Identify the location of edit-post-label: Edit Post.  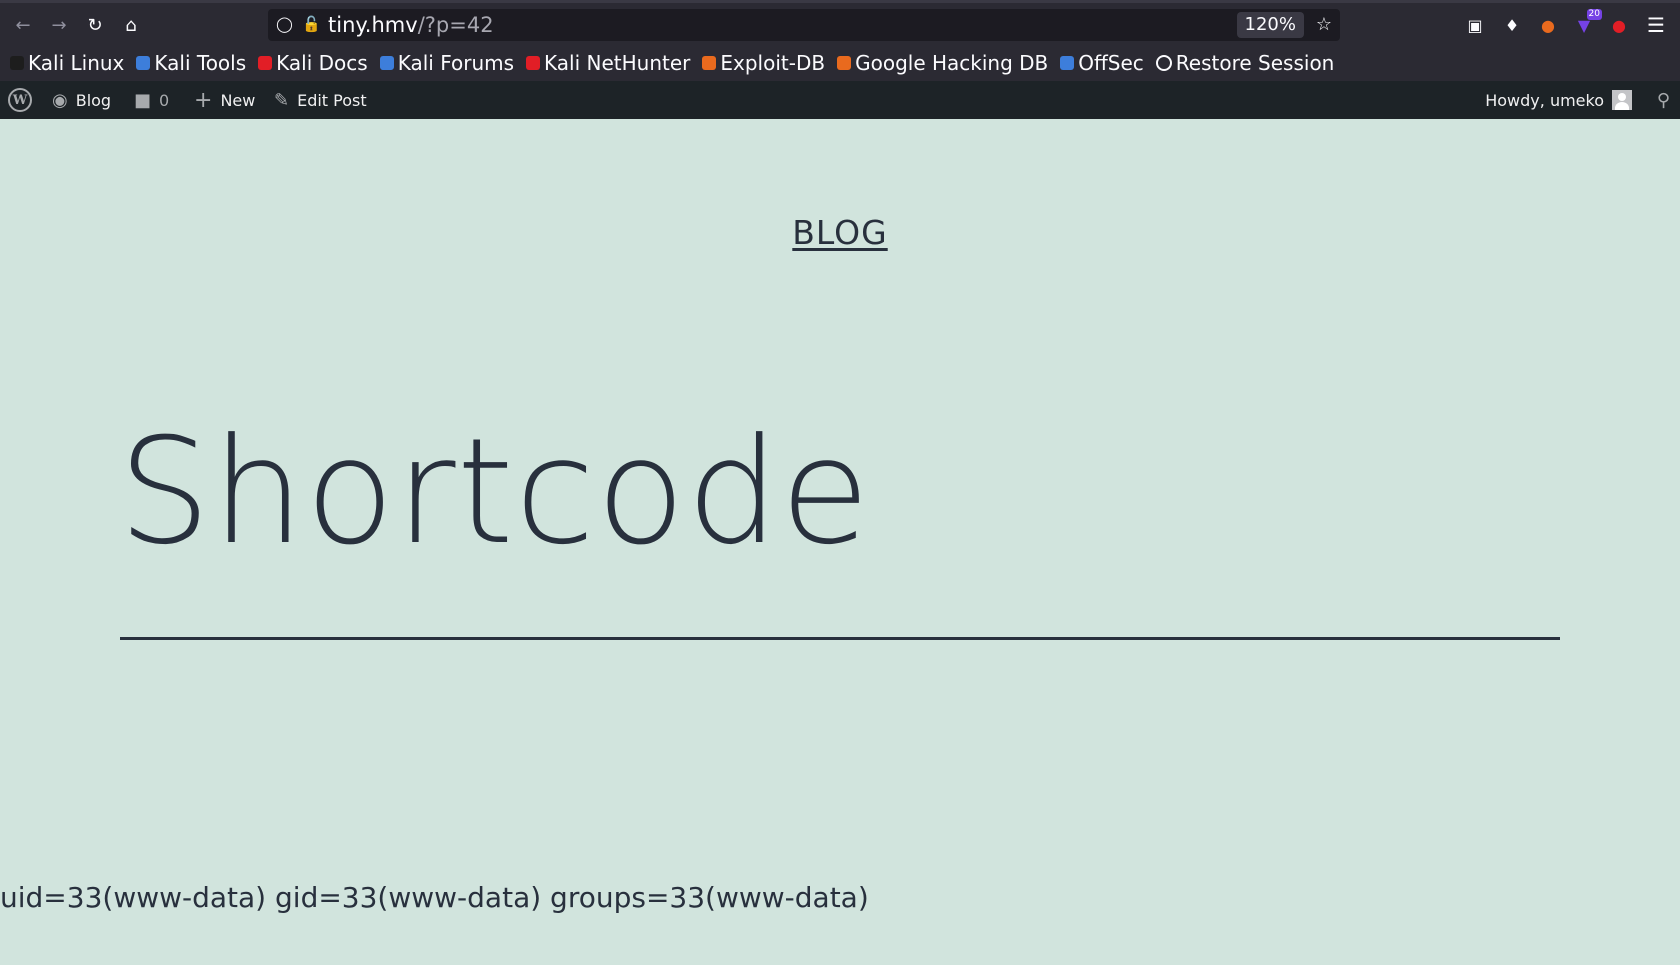
(332, 100).